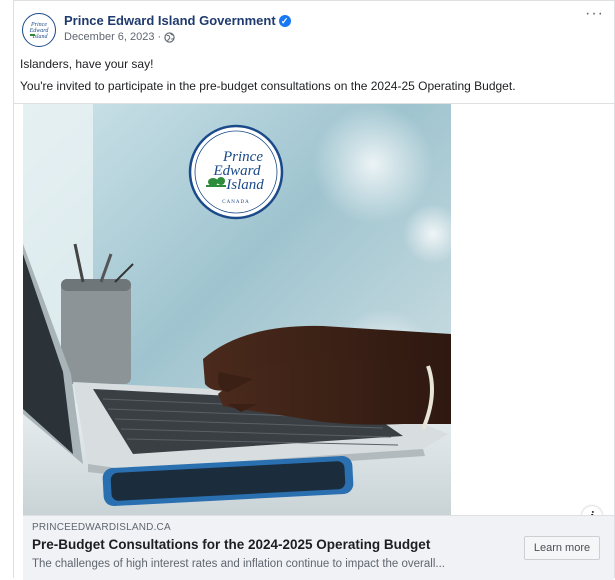 Image resolution: width=615 pixels, height=580 pixels. I want to click on learn-more-button: Learn more, so click(562, 548).